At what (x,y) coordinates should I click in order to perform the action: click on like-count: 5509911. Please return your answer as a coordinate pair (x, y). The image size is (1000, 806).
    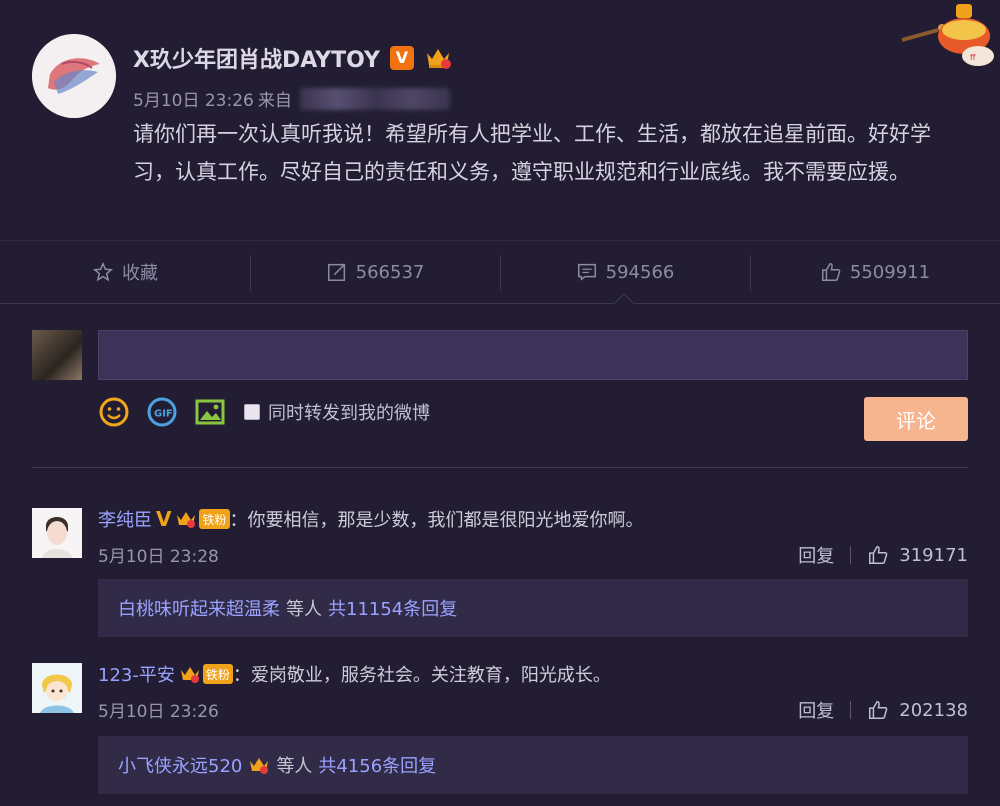
    Looking at the image, I should click on (890, 272).